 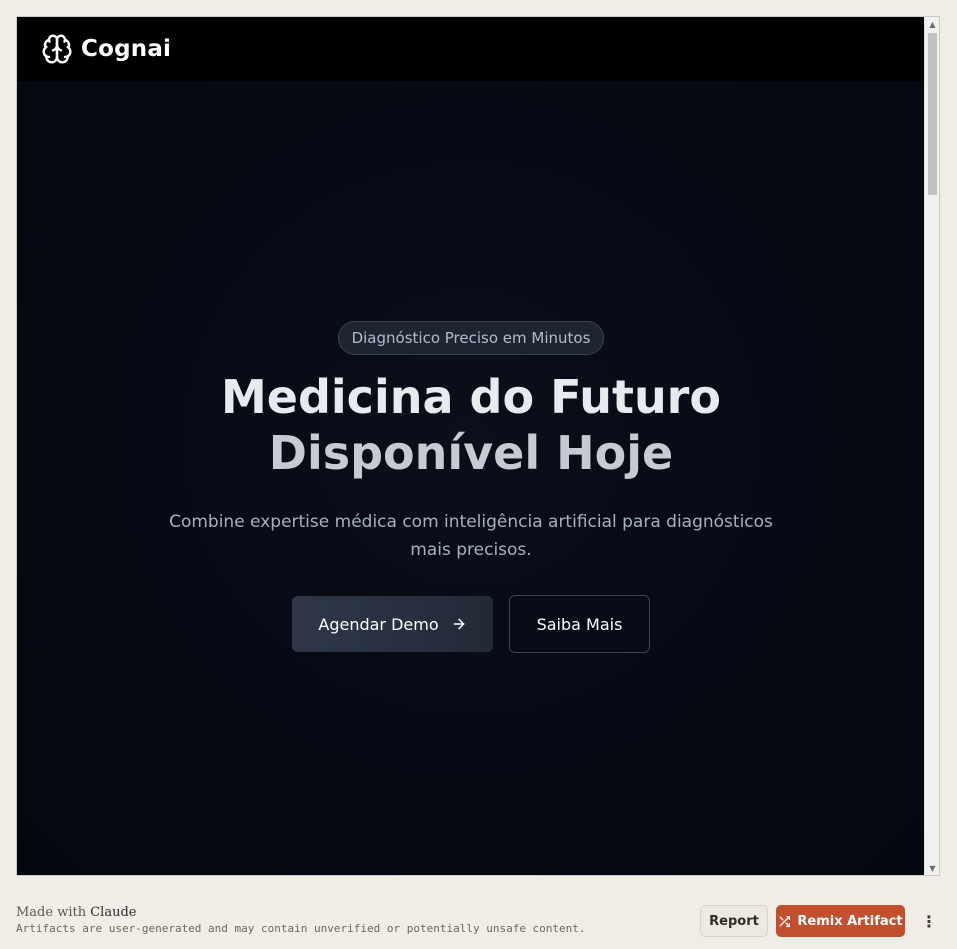 What do you see at coordinates (126, 49) in the screenshot?
I see `brand-name: Cognai` at bounding box center [126, 49].